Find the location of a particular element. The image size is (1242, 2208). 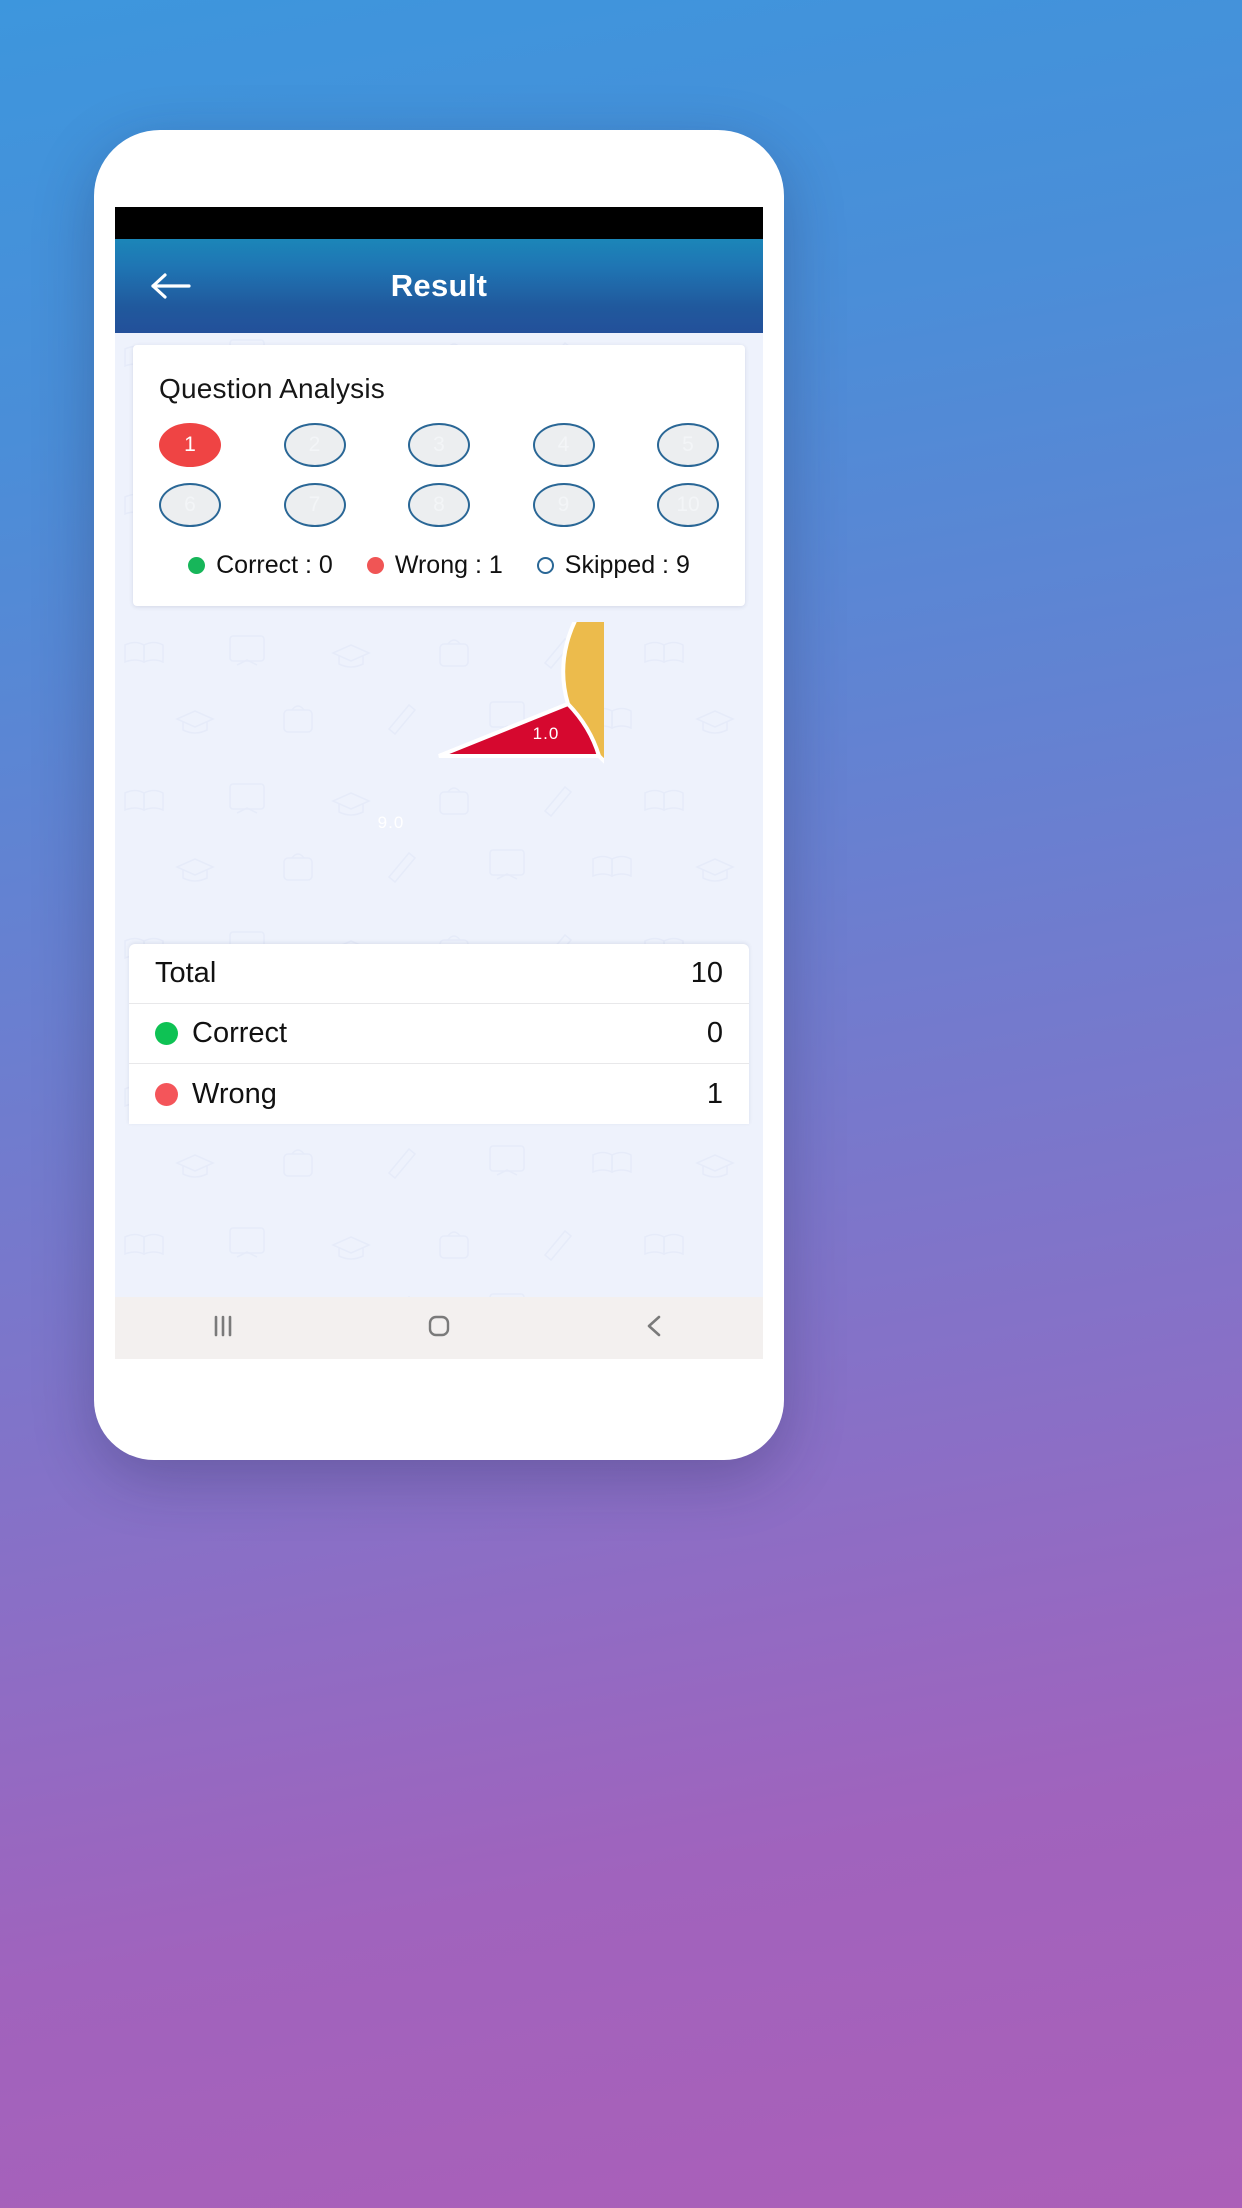

home-icon is located at coordinates (439, 1328).